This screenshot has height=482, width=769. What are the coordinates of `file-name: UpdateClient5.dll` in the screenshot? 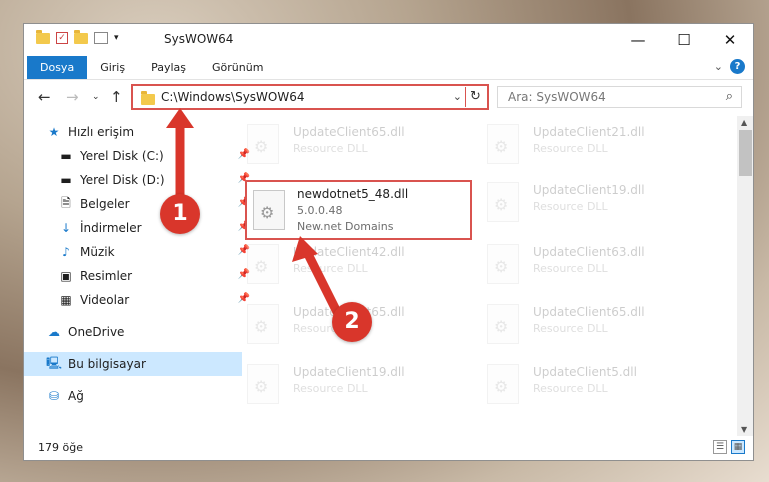 It's located at (585, 372).